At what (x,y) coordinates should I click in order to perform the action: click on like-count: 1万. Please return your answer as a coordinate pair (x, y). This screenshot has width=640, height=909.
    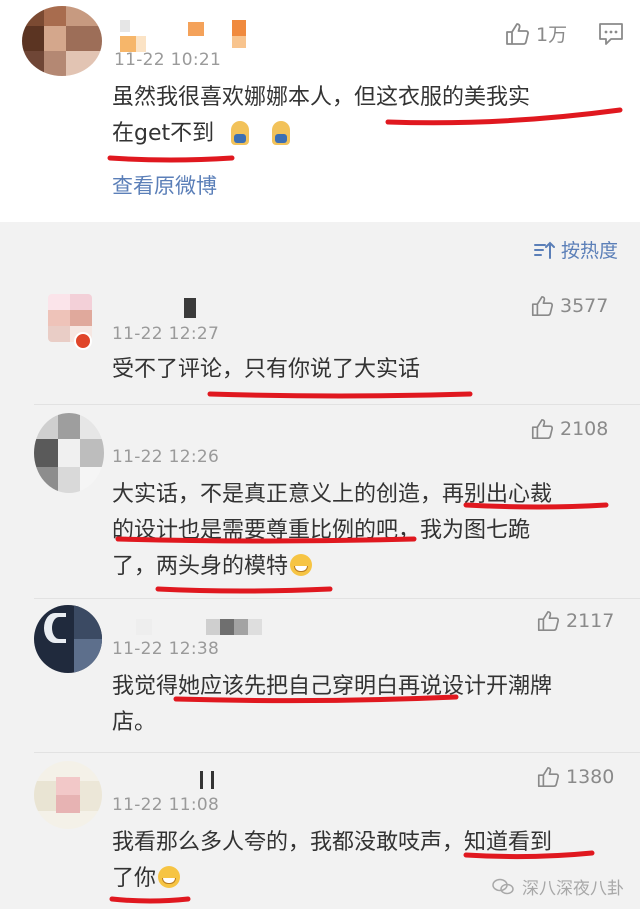
    Looking at the image, I should click on (552, 35).